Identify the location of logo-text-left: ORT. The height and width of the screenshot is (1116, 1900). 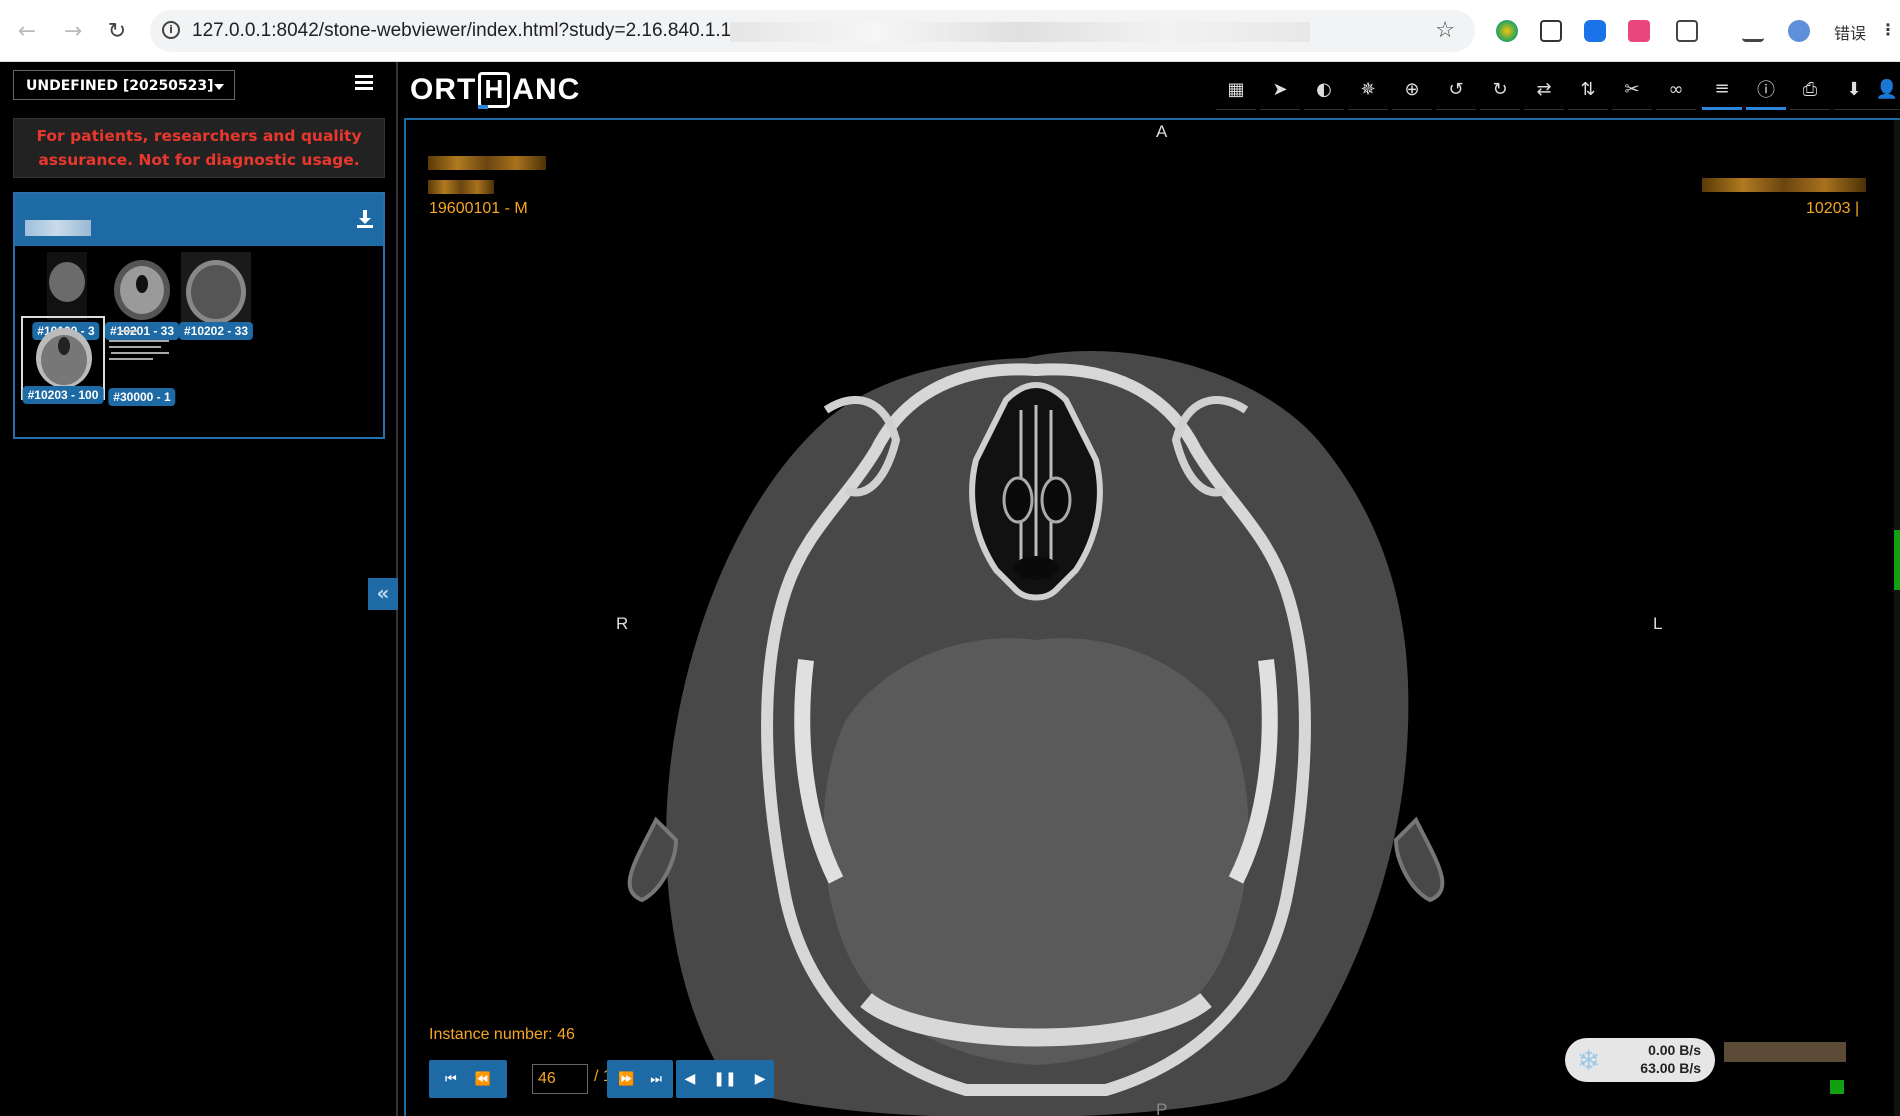
(443, 89).